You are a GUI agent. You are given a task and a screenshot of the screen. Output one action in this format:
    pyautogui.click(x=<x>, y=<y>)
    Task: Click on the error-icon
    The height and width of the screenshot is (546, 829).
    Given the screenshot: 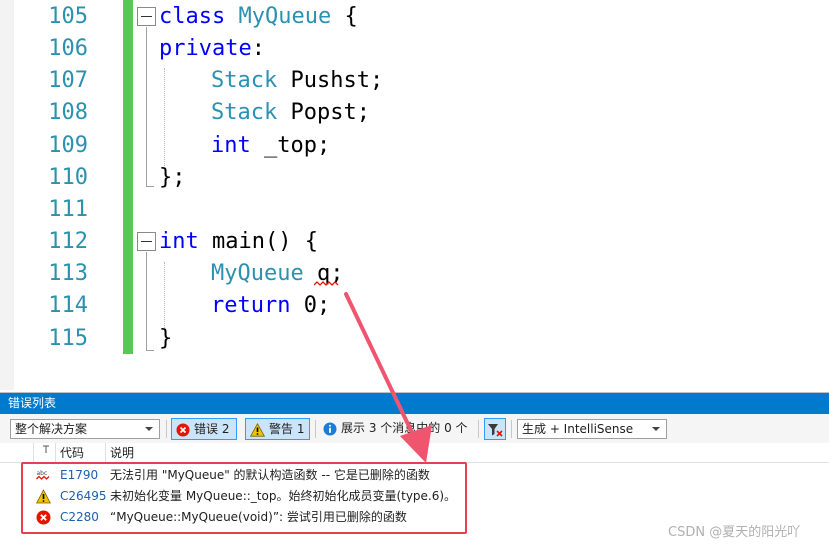 What is the action you would take?
    pyautogui.click(x=183, y=429)
    